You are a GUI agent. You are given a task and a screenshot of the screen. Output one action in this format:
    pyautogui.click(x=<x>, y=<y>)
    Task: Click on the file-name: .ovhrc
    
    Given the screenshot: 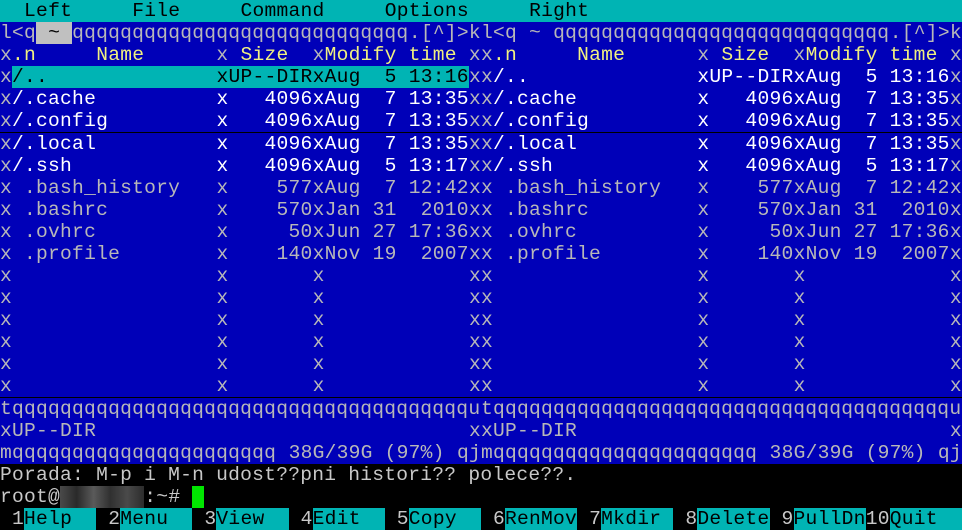 What is the action you would take?
    pyautogui.click(x=595, y=231)
    